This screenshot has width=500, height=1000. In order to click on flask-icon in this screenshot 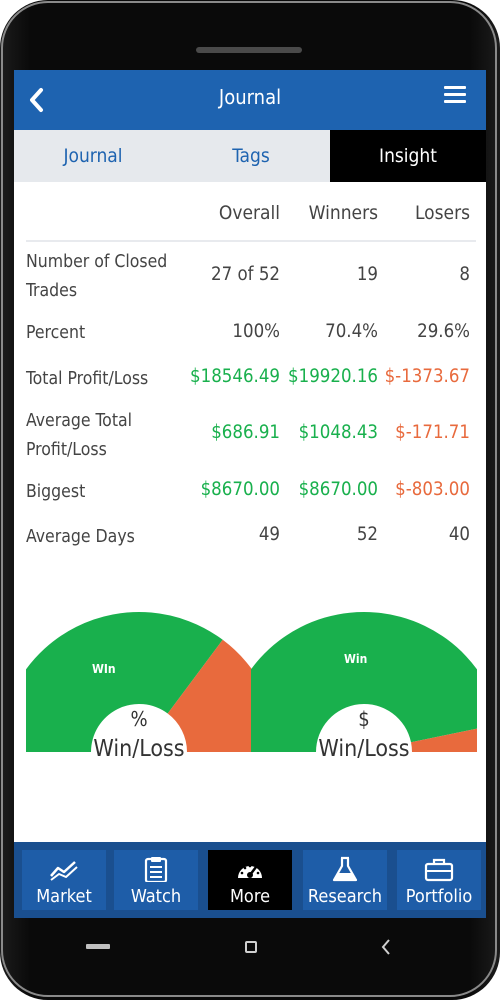, I will do `click(345, 869)`.